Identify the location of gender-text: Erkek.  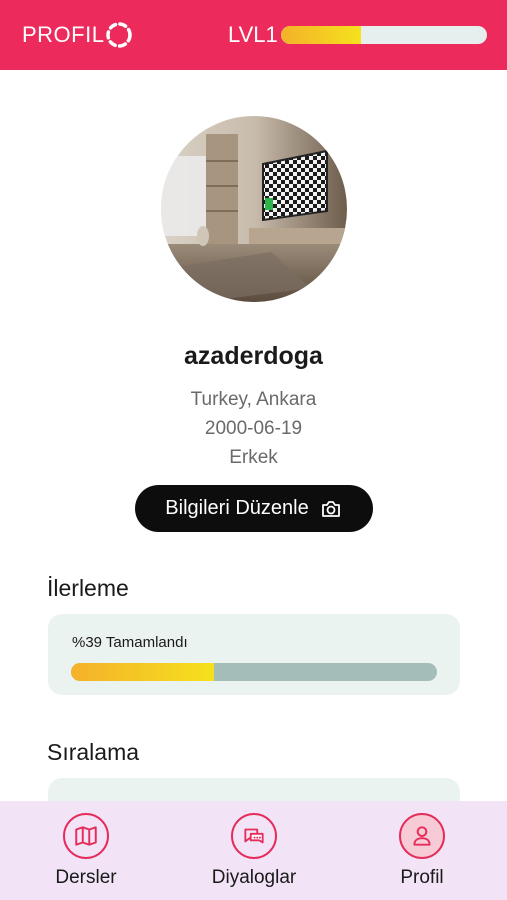
(253, 457).